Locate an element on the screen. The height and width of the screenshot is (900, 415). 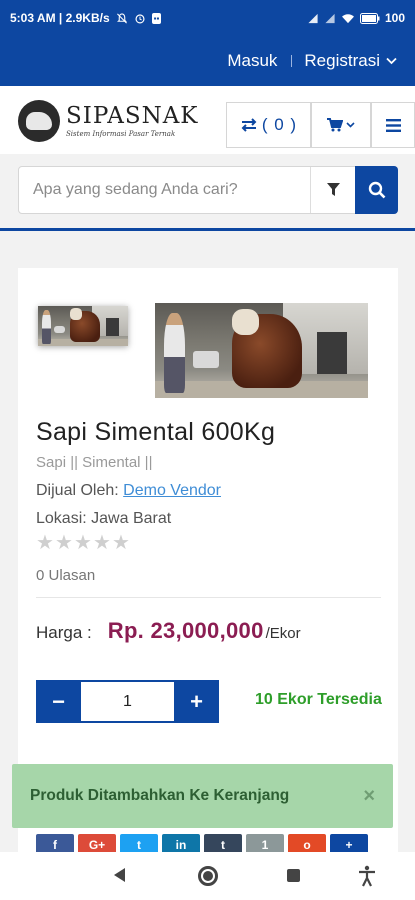
quantity-input: 1 is located at coordinates (127, 701).